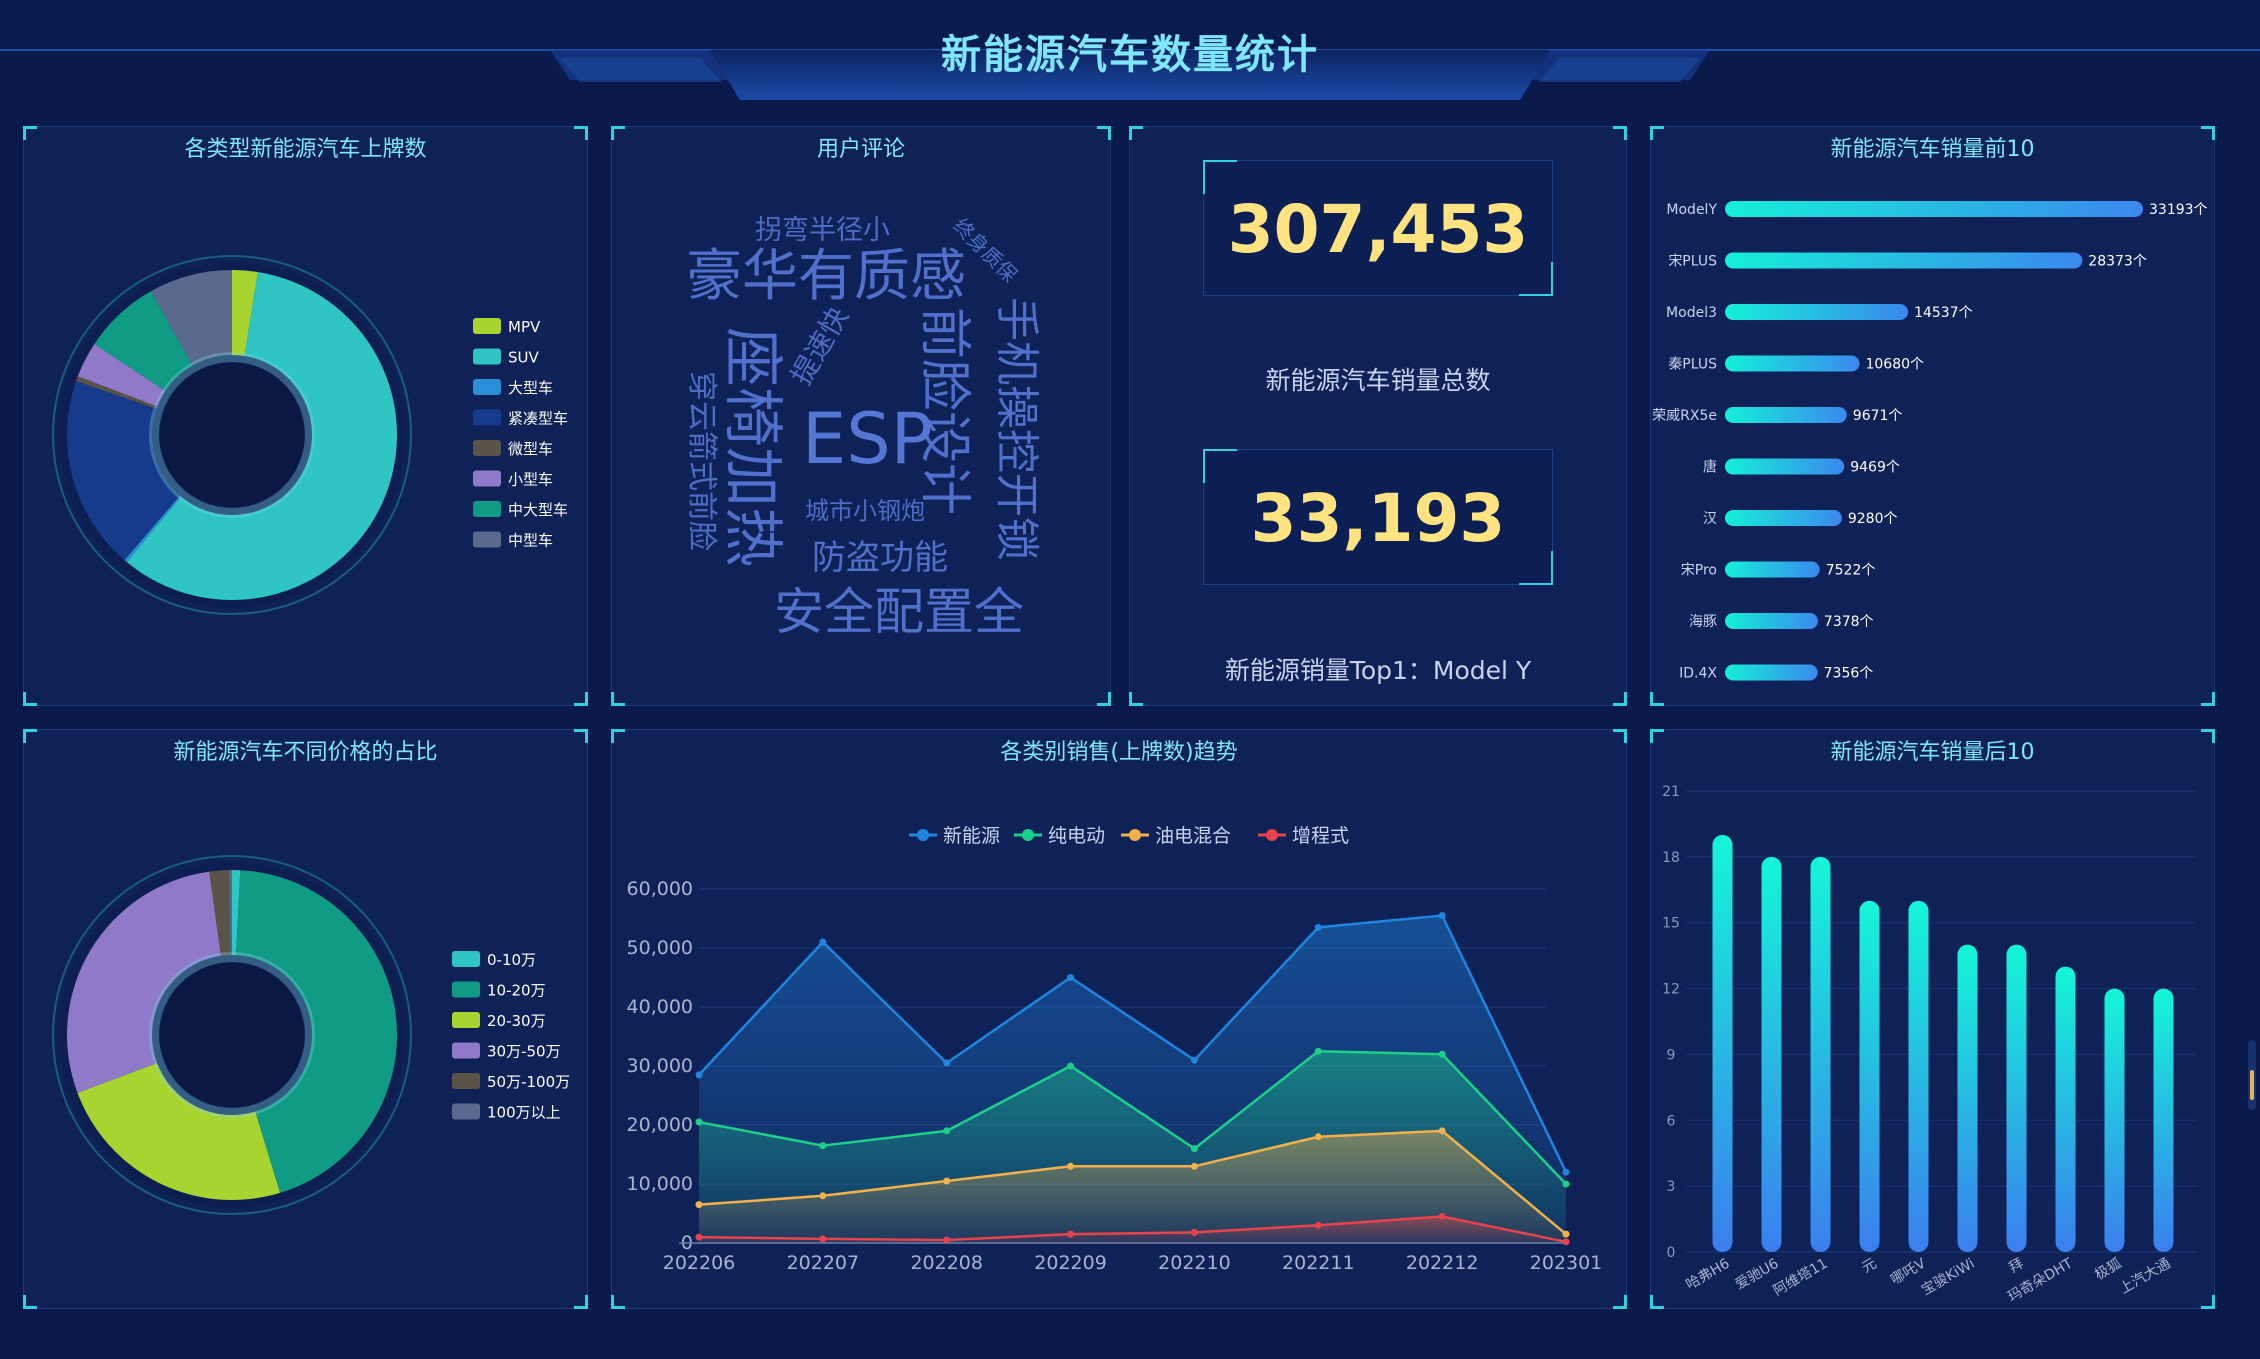 The height and width of the screenshot is (1359, 2260). I want to click on legend-label: SUV, so click(524, 358).